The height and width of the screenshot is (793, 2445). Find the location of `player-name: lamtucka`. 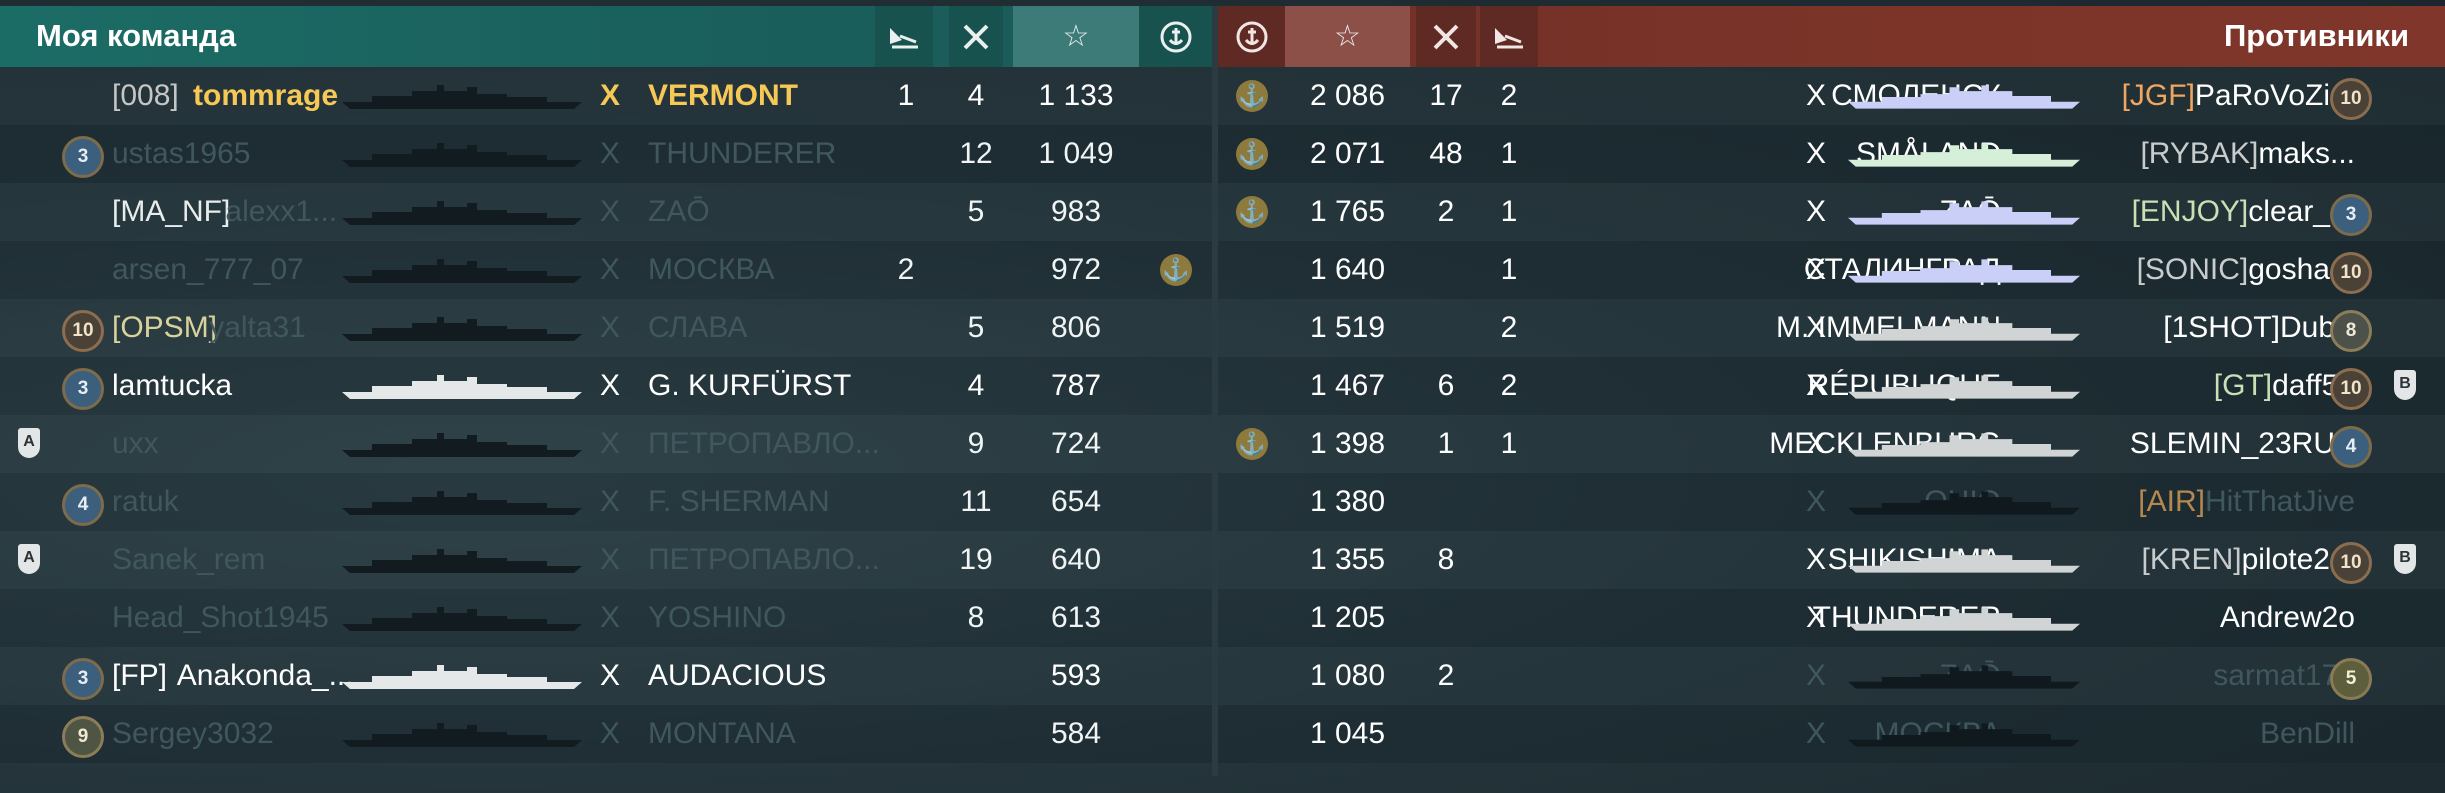

player-name: lamtucka is located at coordinates (172, 386).